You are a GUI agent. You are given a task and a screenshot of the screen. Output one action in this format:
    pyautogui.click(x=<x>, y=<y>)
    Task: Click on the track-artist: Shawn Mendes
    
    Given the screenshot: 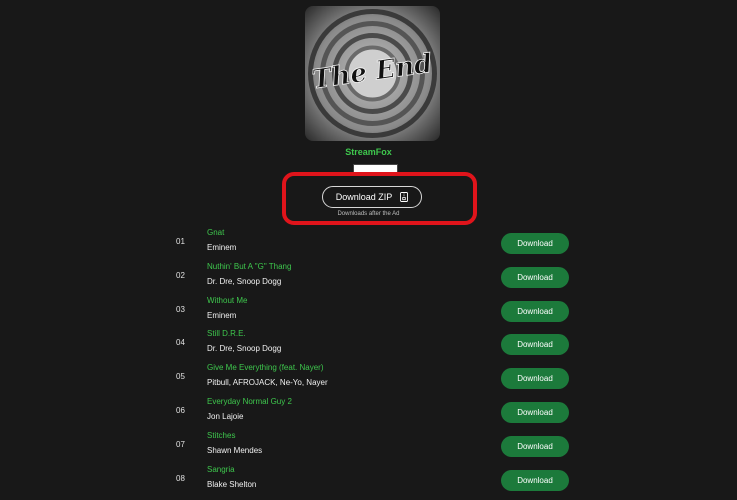 What is the action you would take?
    pyautogui.click(x=235, y=450)
    